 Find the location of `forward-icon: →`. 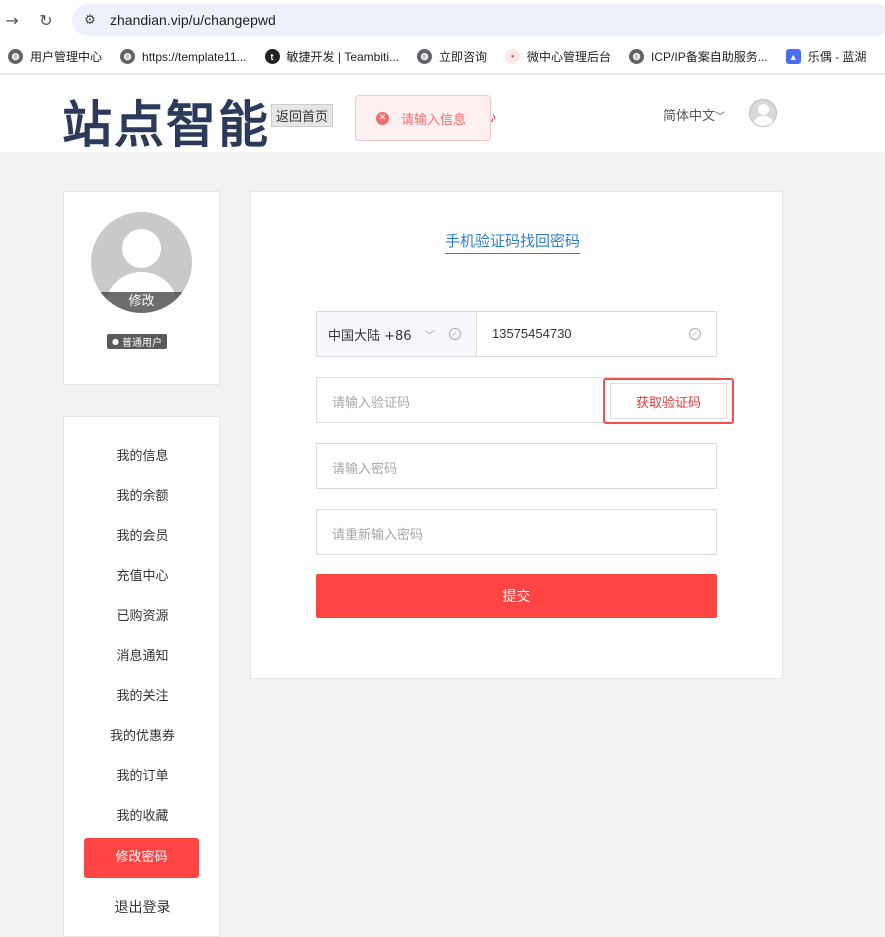

forward-icon: → is located at coordinates (12, 20).